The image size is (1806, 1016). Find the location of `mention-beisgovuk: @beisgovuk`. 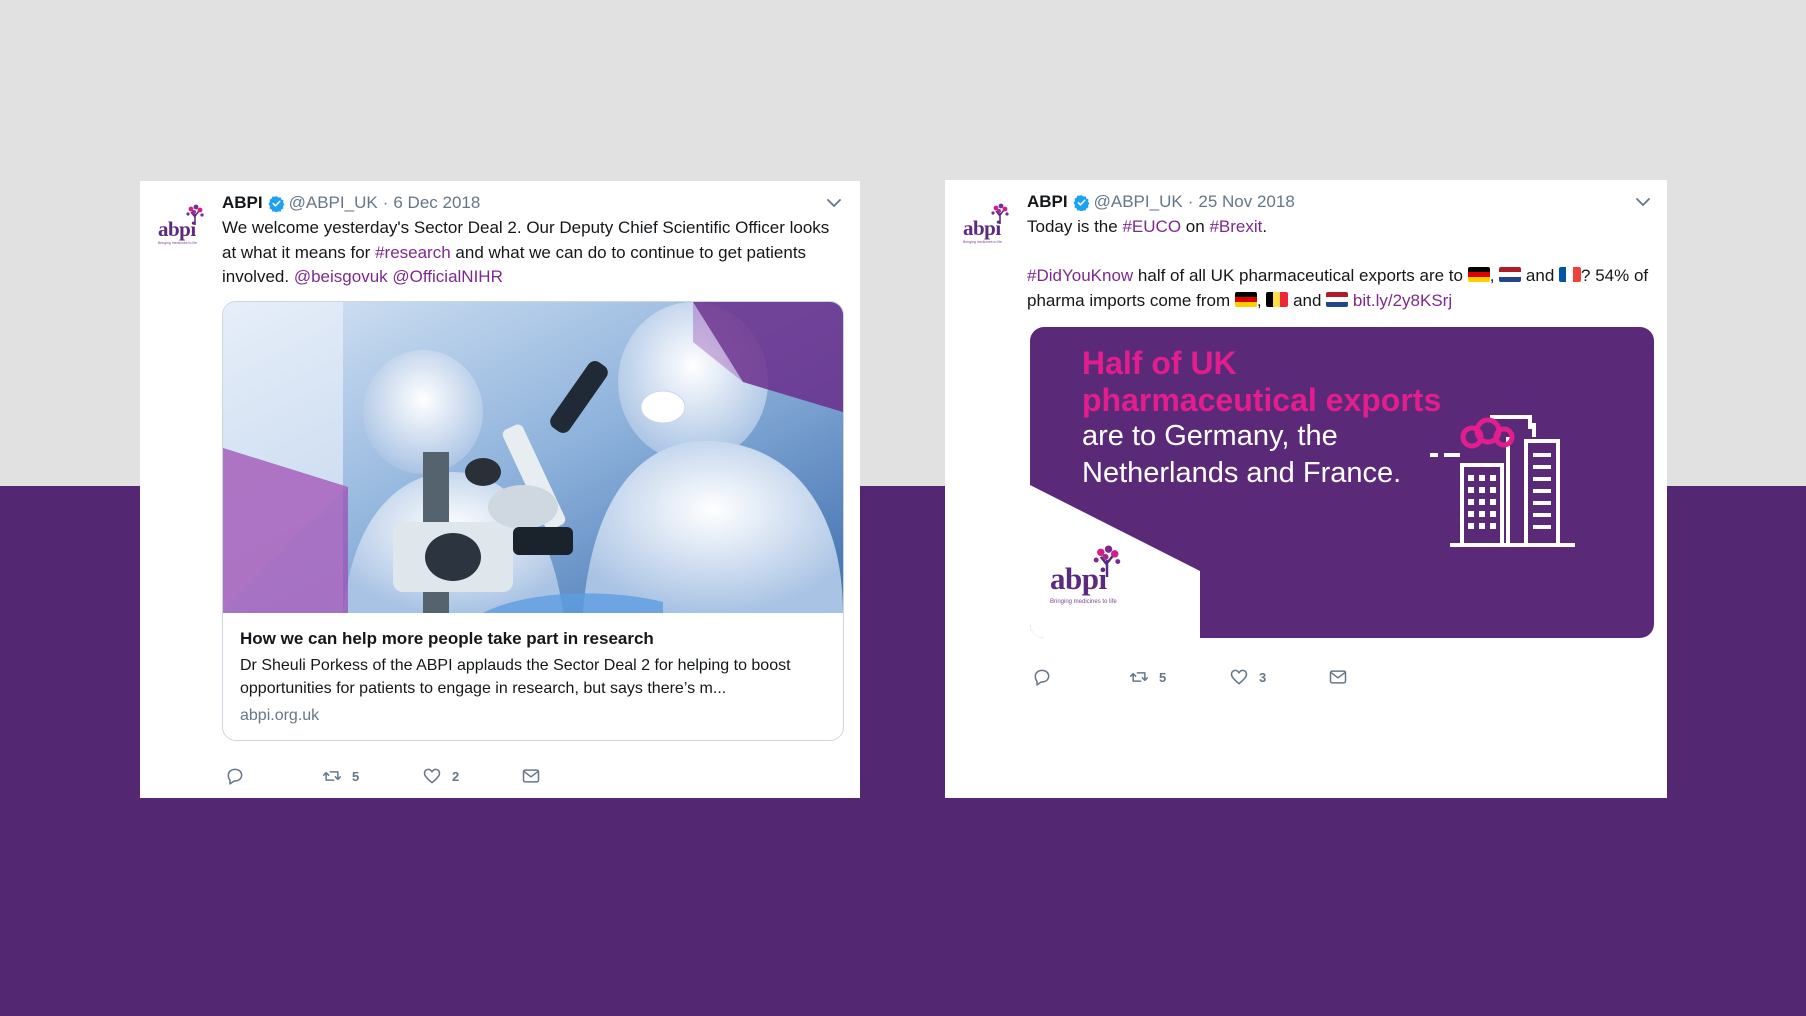

mention-beisgovuk: @beisgovuk is located at coordinates (341, 276).